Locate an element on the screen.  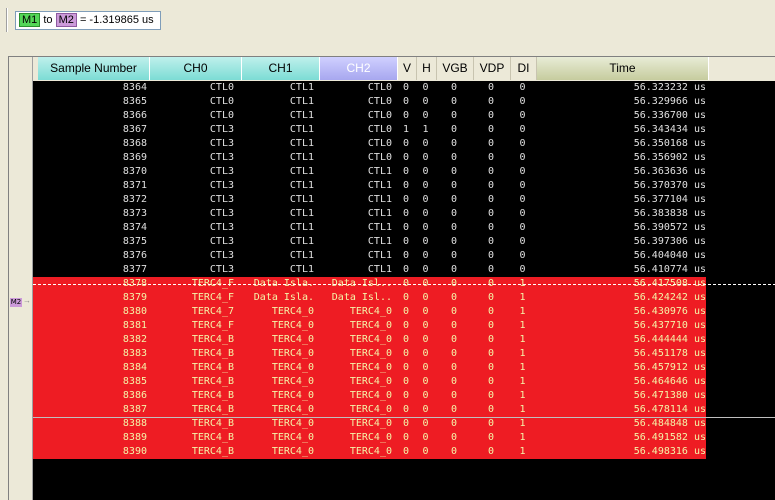
table-row: 8370 CTL3 CTL1 CTL1 0 0 0 0 0 56.363636 us is located at coordinates (404, 172).